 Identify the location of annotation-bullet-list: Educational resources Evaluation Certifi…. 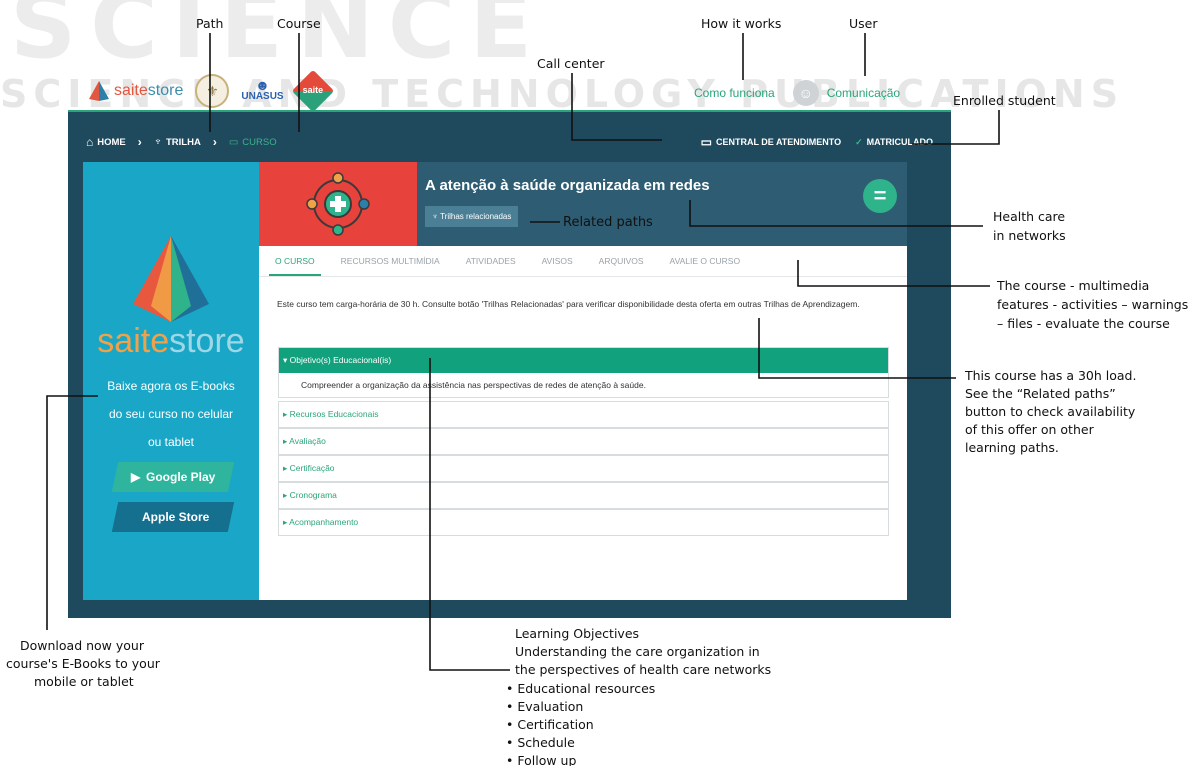
(580, 723).